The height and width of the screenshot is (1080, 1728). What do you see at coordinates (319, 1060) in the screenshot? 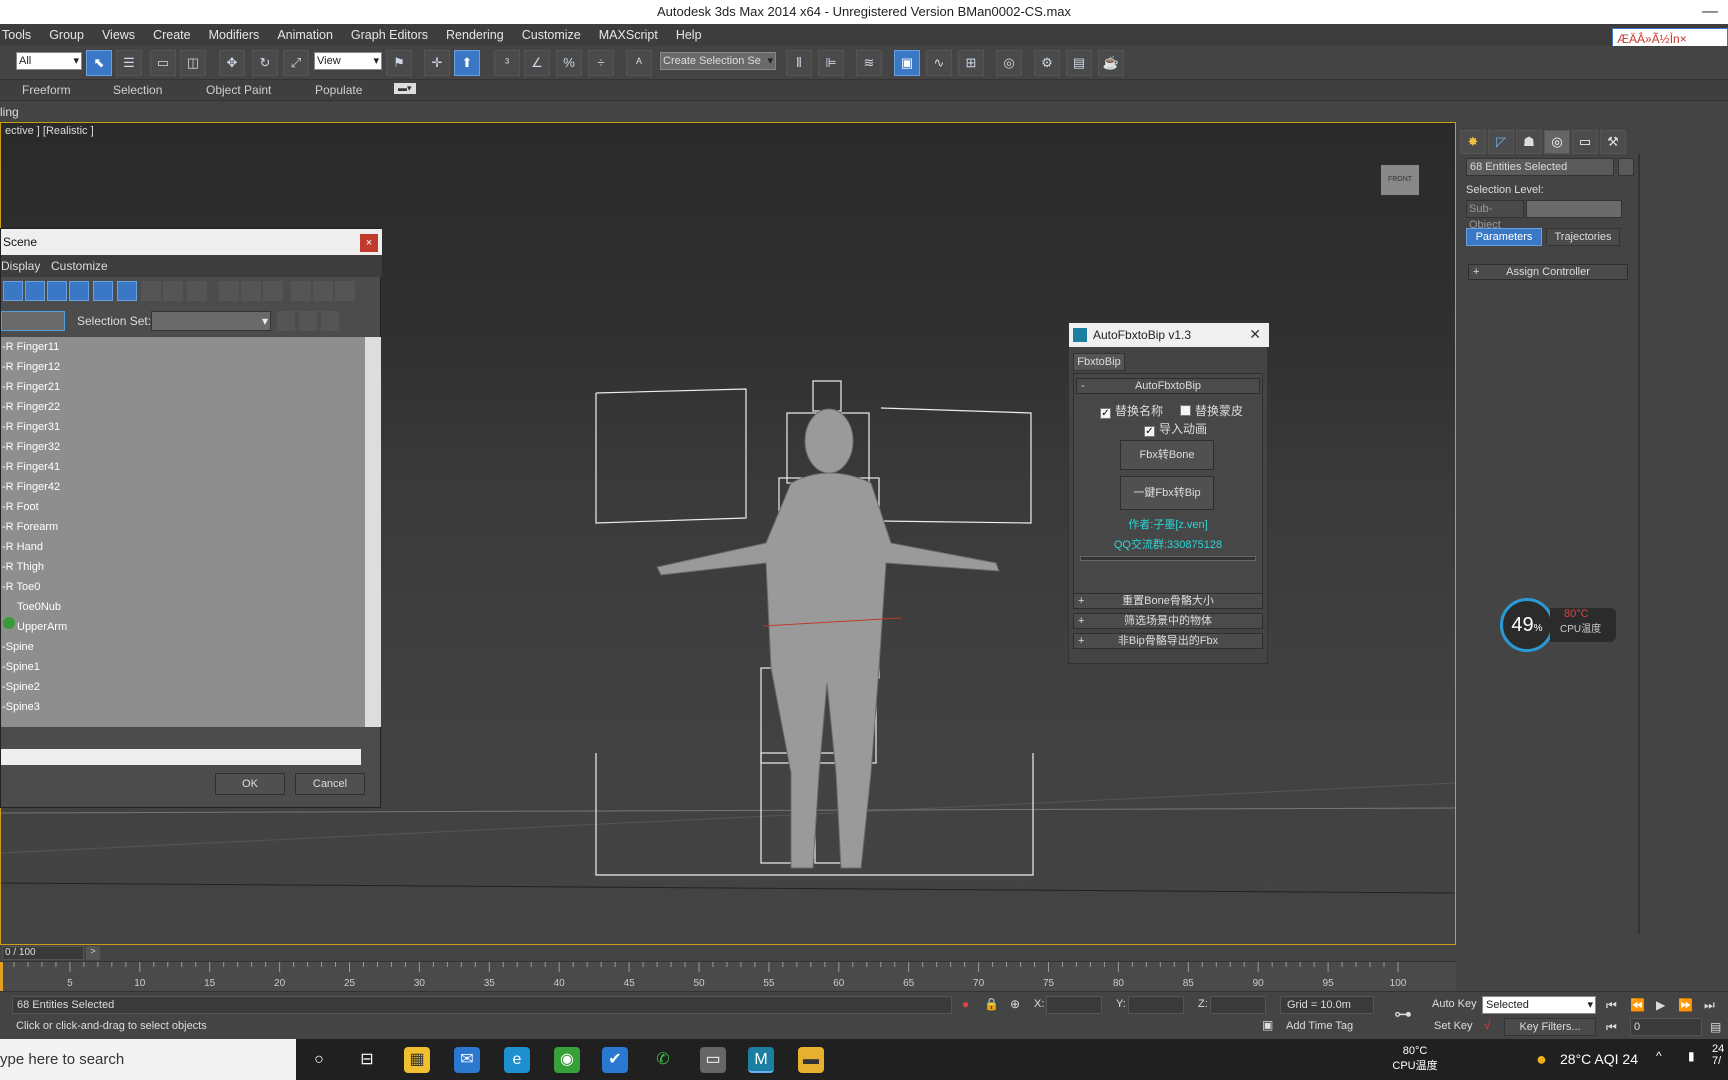
I see `cortana-icon: ○` at bounding box center [319, 1060].